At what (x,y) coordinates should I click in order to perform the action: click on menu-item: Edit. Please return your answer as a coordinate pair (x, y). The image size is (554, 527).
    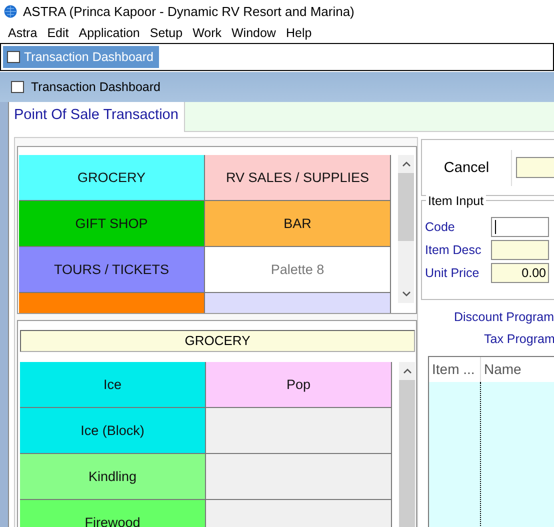
    Looking at the image, I should click on (58, 33).